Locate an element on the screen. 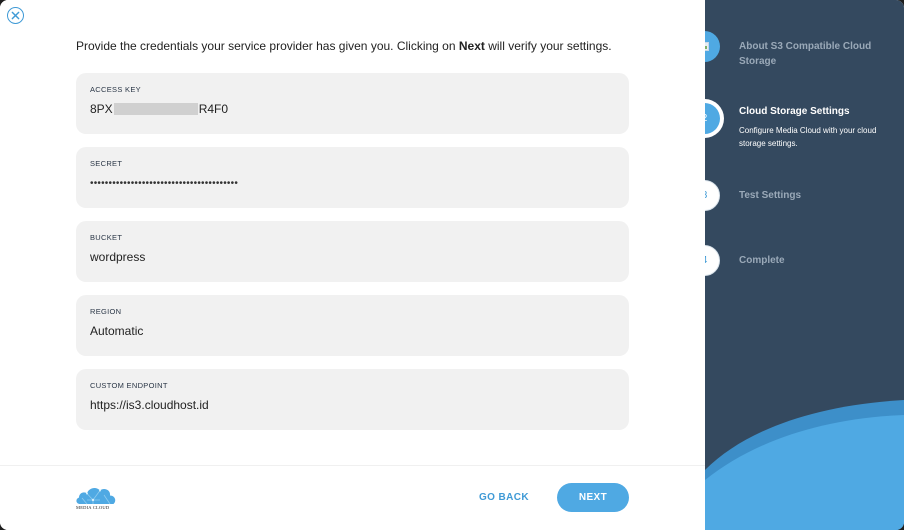 This screenshot has height=530, width=904. step-3-title: Test Settings is located at coordinates (770, 195).